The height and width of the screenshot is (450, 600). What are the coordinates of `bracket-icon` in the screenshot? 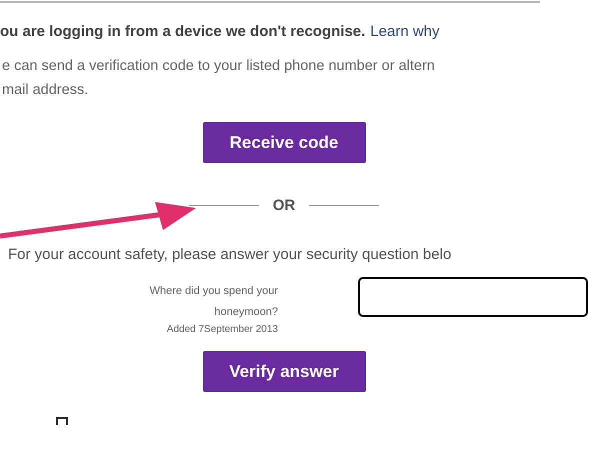 It's located at (62, 421).